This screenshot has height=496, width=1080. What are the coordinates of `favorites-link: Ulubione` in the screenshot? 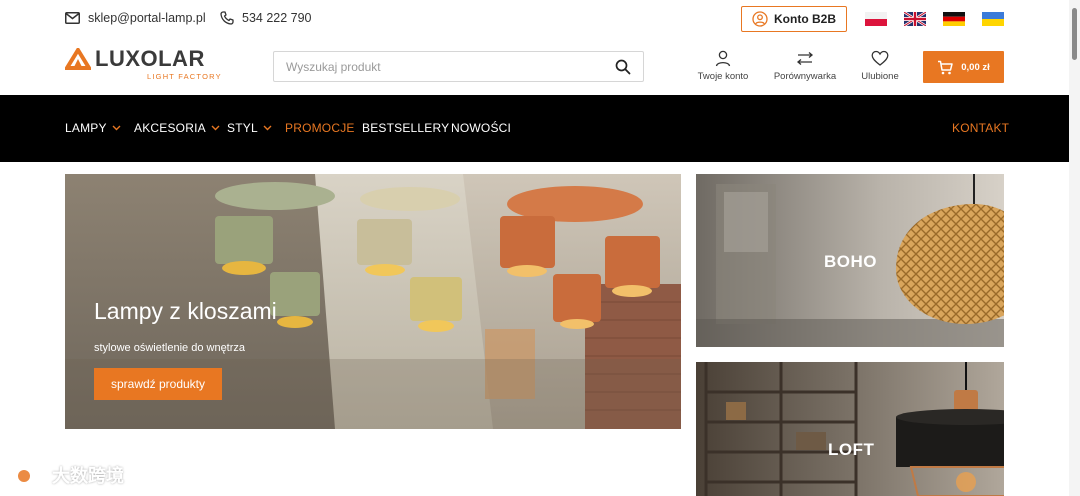 It's located at (880, 66).